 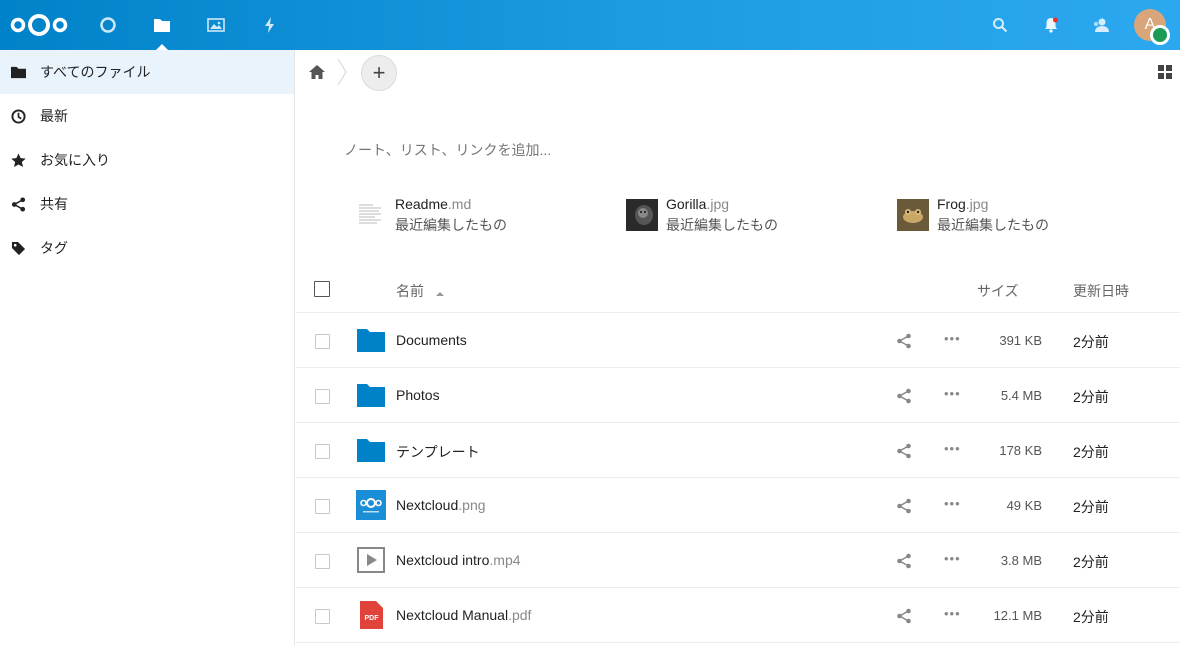 What do you see at coordinates (439, 292) in the screenshot?
I see `sort-ascending-icon` at bounding box center [439, 292].